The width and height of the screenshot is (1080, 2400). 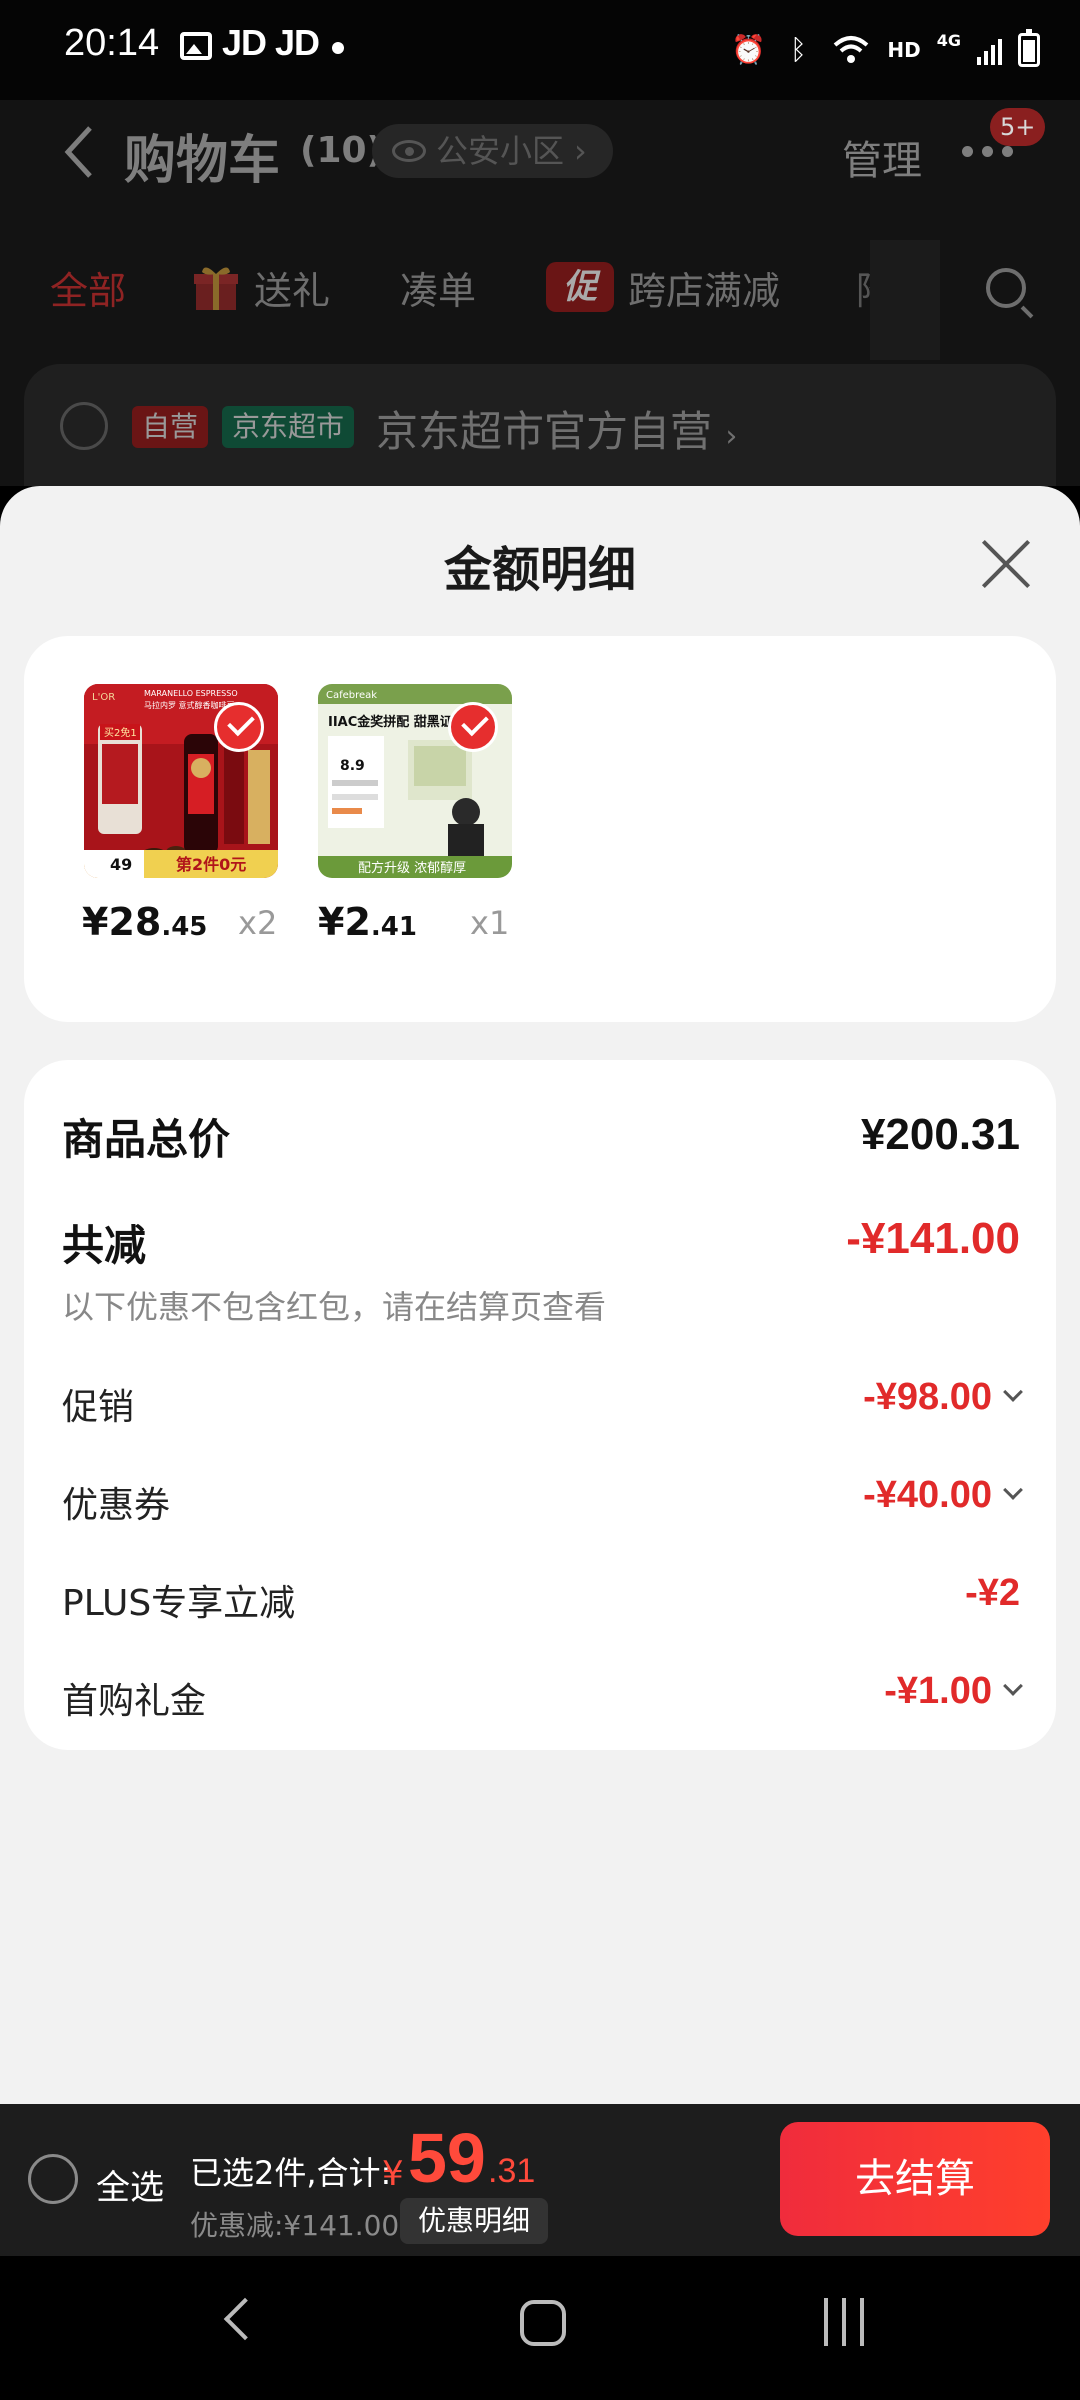 What do you see at coordinates (191, 693) in the screenshot?
I see `p1-title: MARANELLO ESPRESSO` at bounding box center [191, 693].